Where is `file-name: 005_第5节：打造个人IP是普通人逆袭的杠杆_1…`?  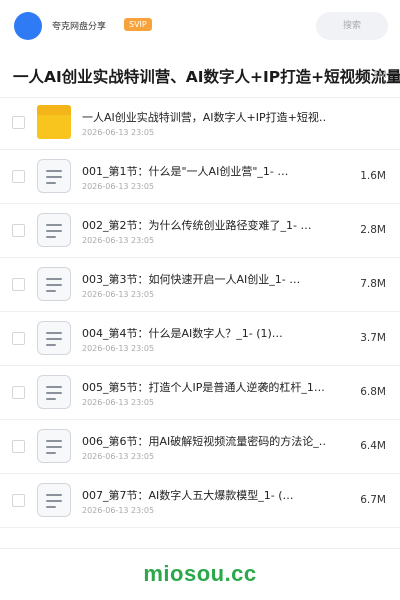
file-name: 005_第5节：打造个人IP是普通人逆袭的杠杆_1… is located at coordinates (203, 387).